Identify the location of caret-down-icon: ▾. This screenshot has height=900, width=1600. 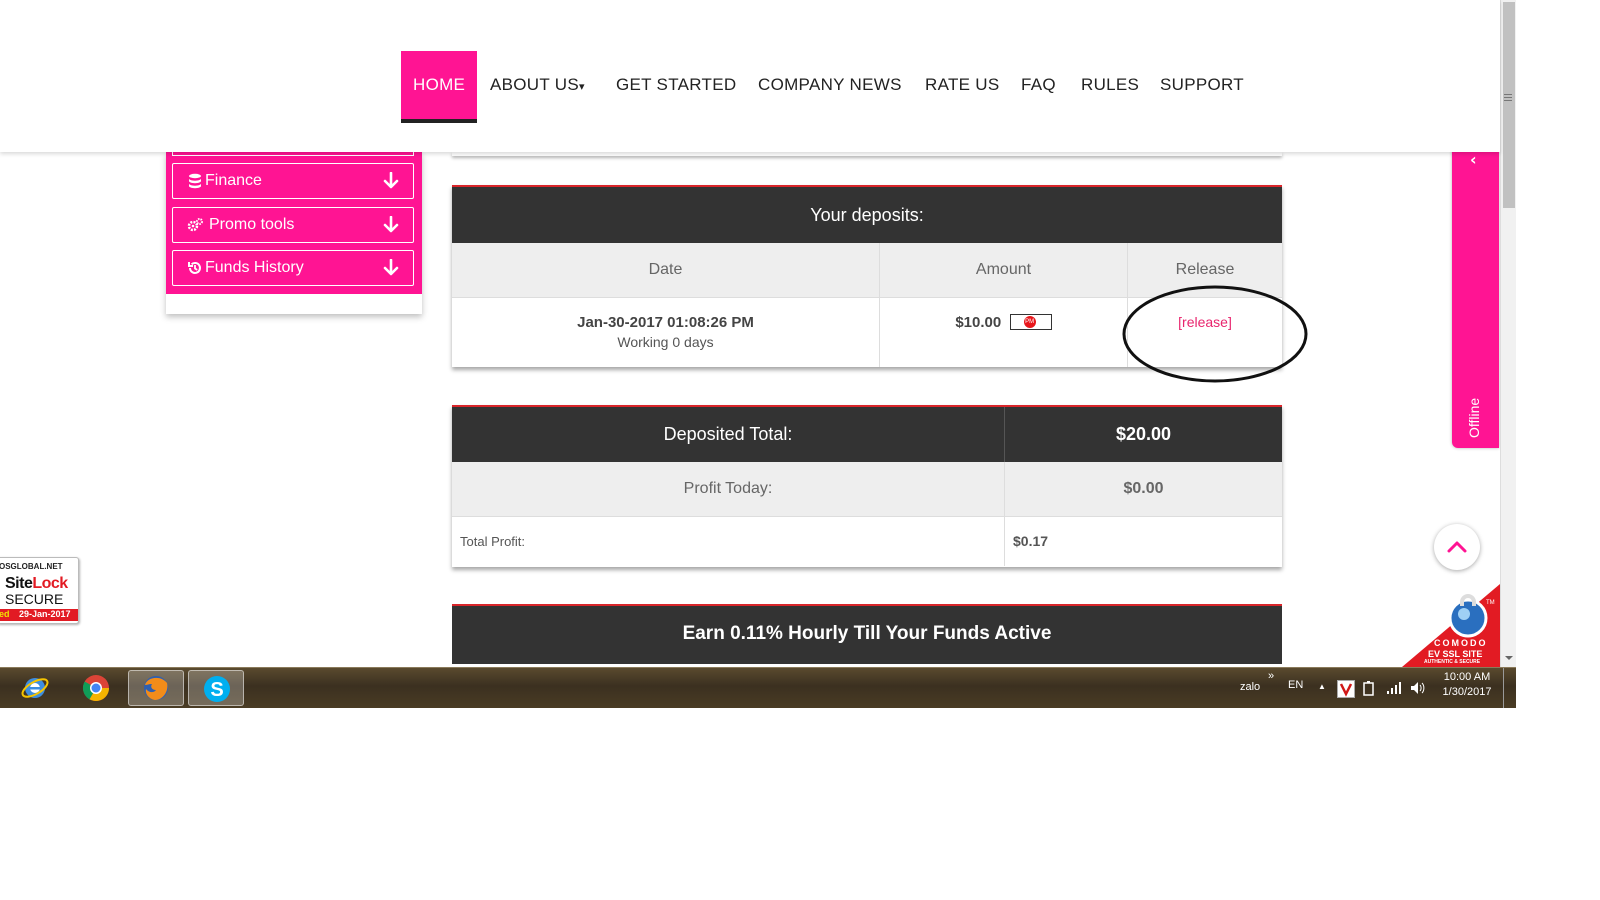
(582, 87).